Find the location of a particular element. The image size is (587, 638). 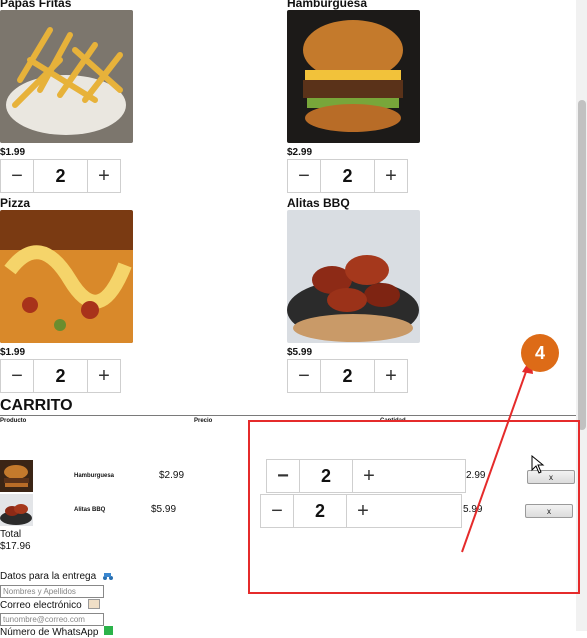

mouse-cursor-icon is located at coordinates (538, 464).